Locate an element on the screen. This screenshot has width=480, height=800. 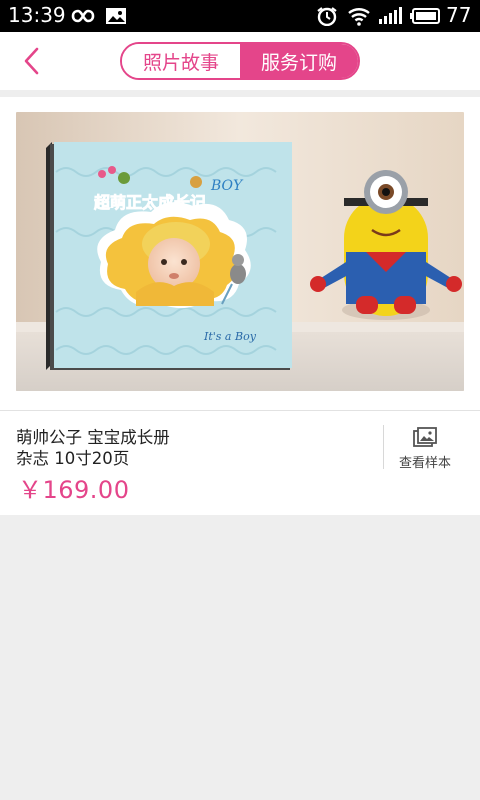
battery-level: 77 is located at coordinates (459, 15).